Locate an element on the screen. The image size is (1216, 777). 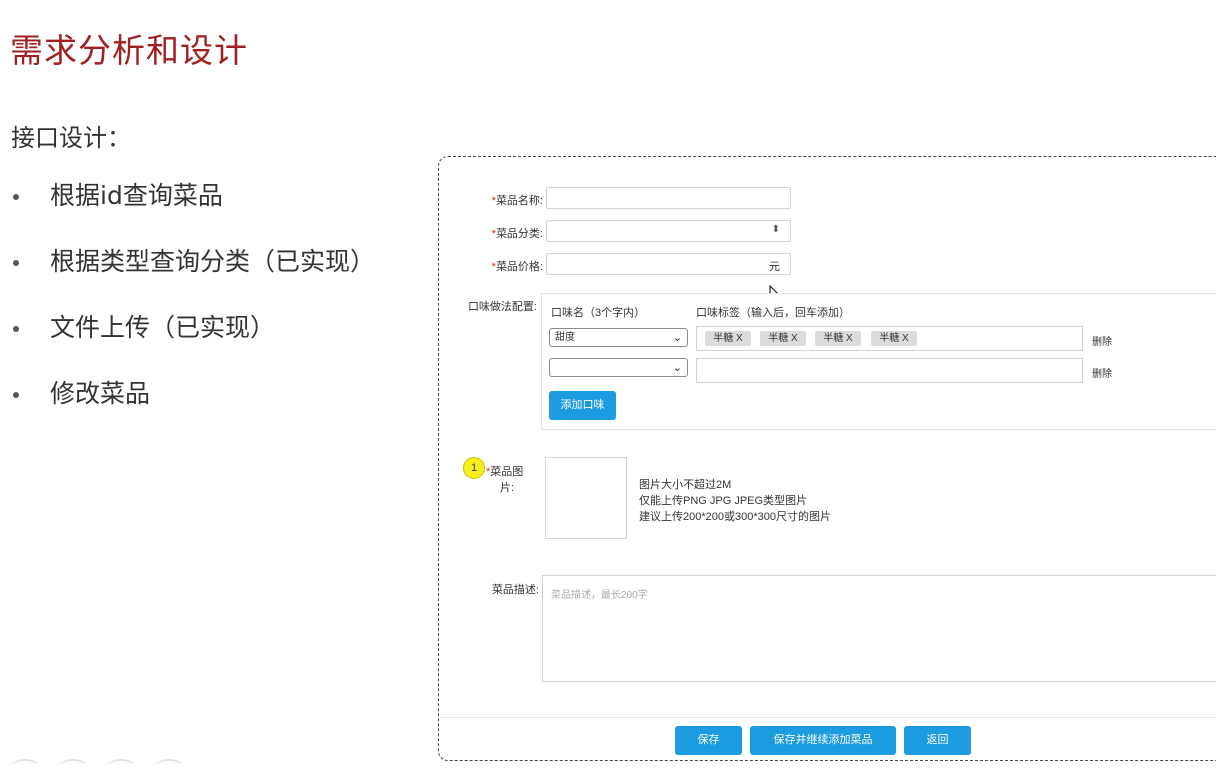
dish-price-label: *菜品价格: is located at coordinates (517, 267).